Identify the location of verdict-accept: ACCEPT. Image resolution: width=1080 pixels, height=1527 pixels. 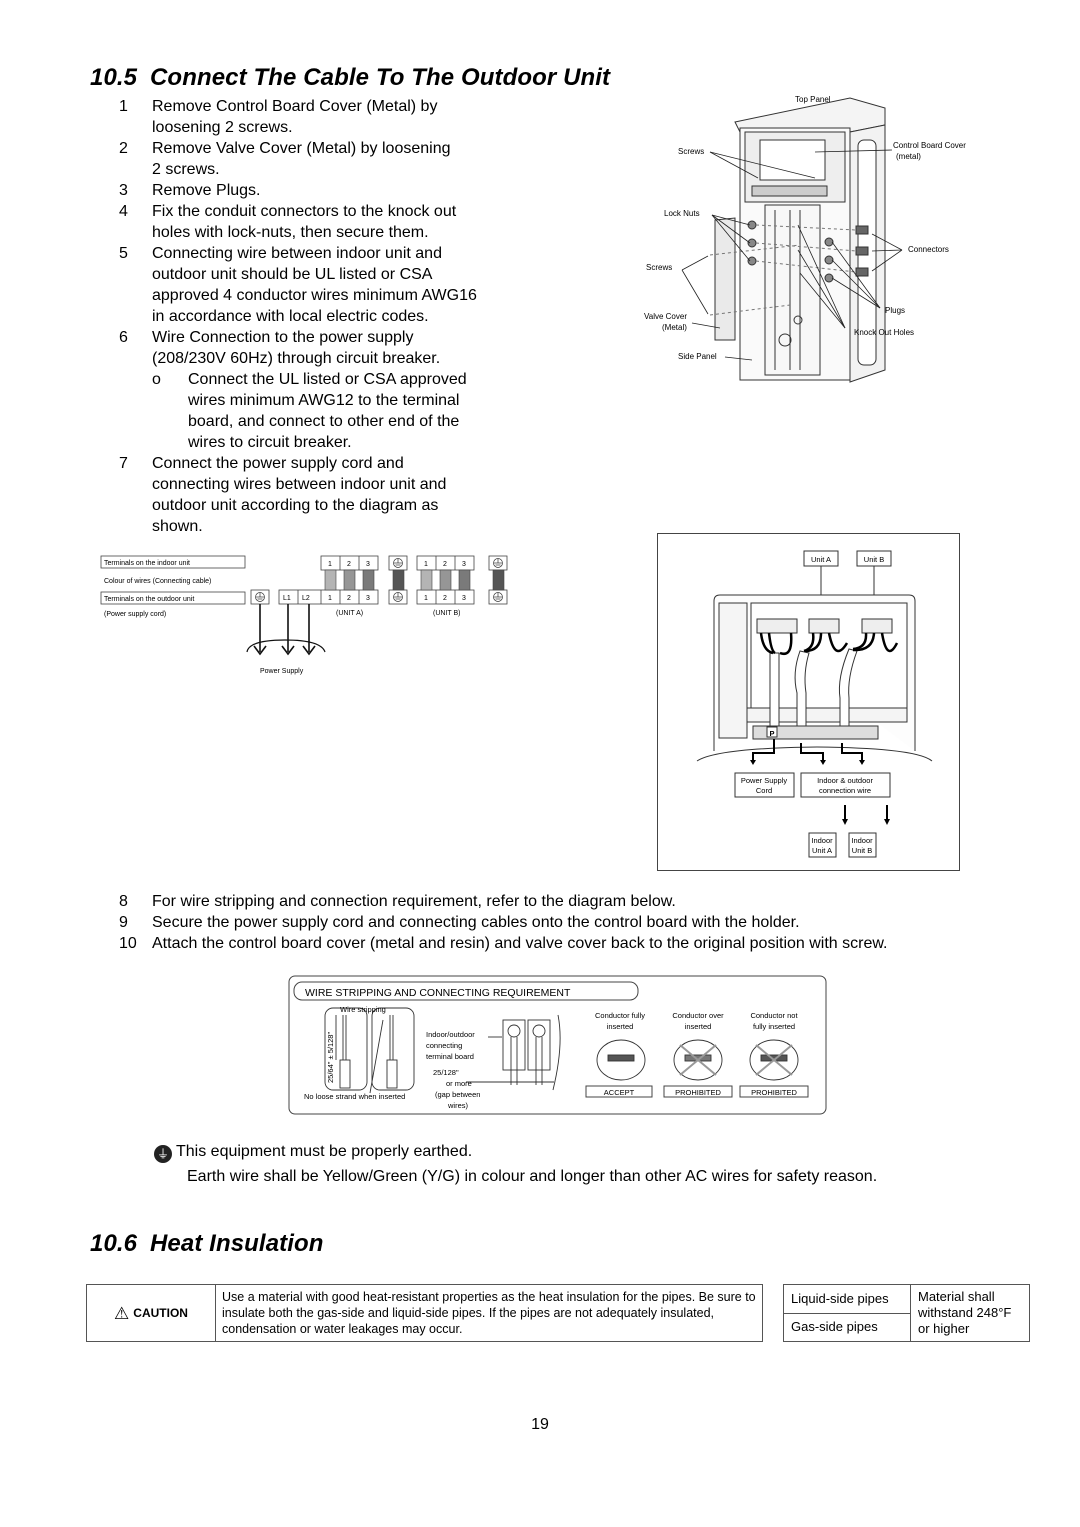
(619, 1092).